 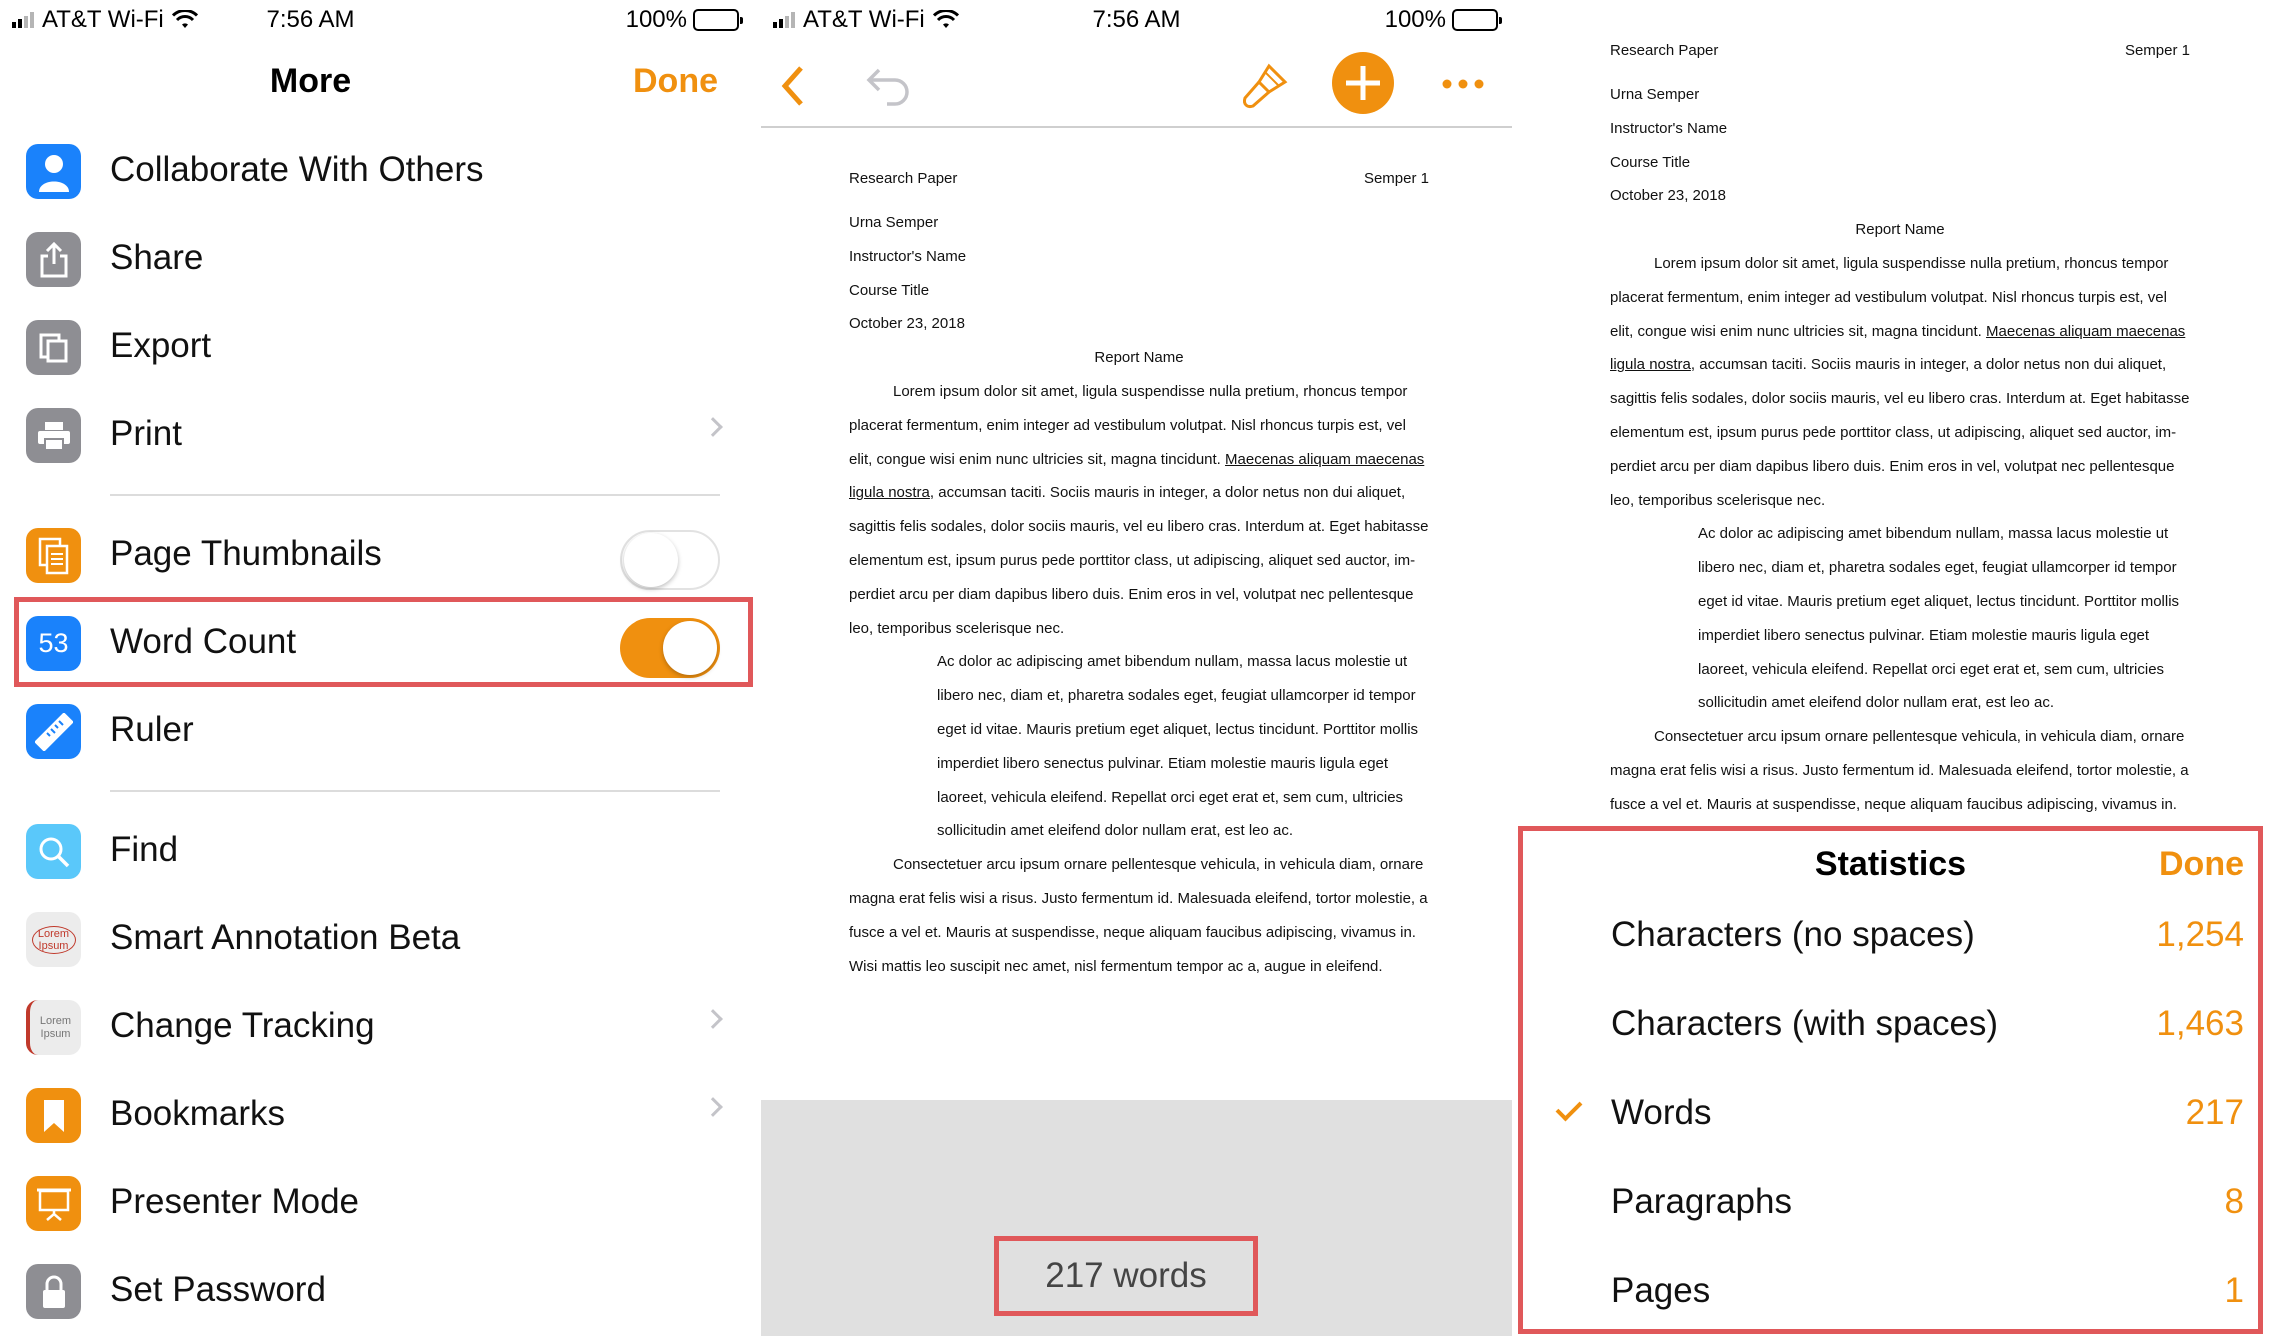 I want to click on menu-item-label: Change Tracking, so click(x=242, y=1025).